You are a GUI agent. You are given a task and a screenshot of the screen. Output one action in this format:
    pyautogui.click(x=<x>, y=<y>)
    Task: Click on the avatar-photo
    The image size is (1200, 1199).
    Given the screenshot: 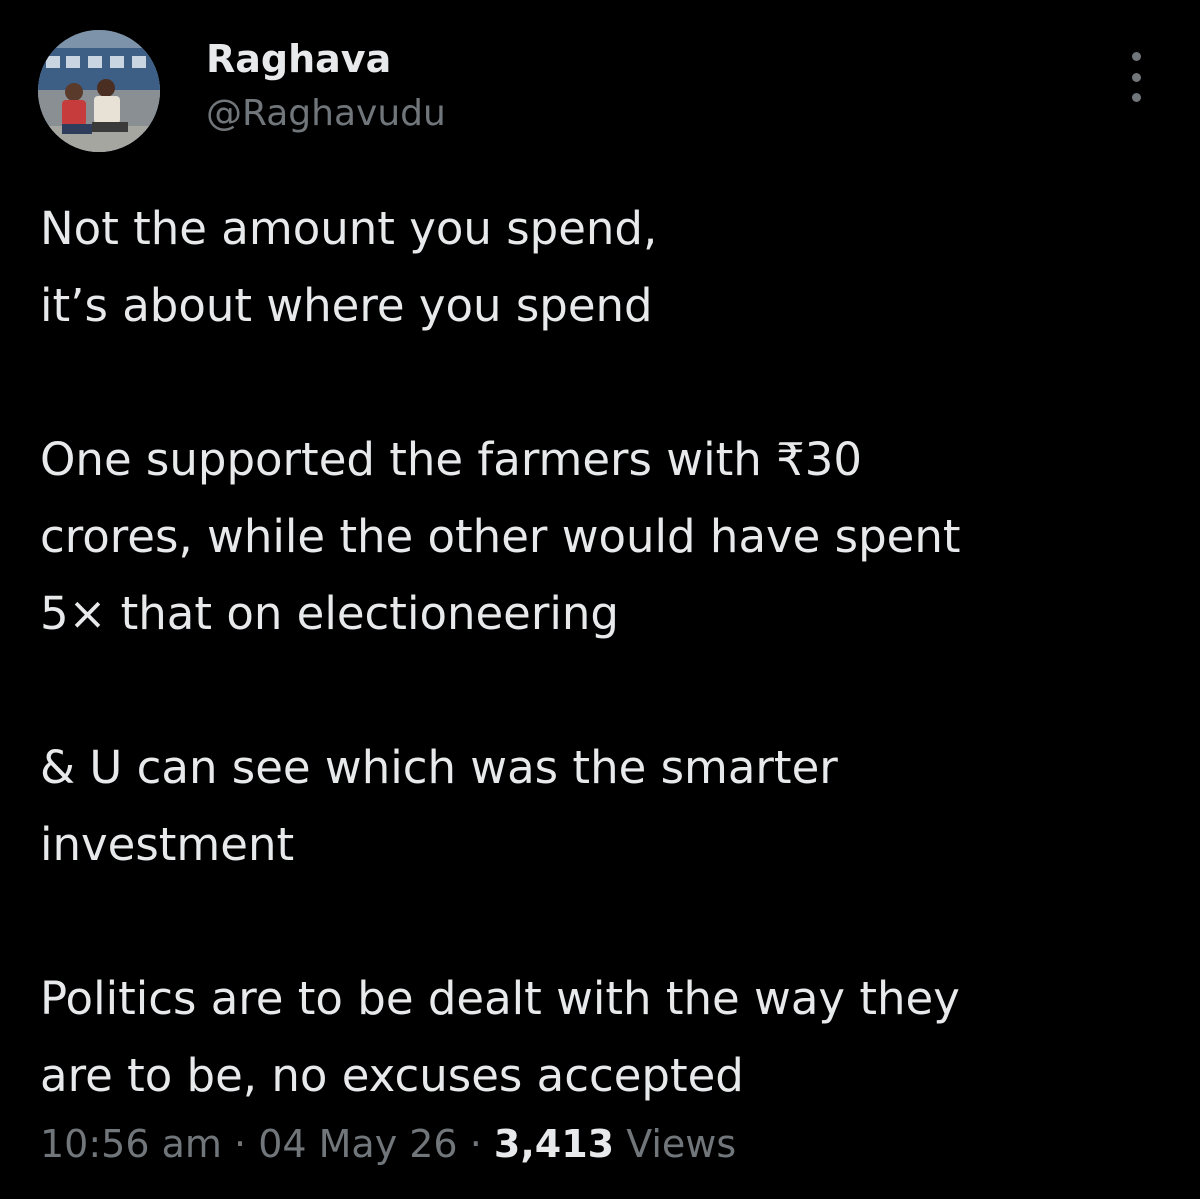 What is the action you would take?
    pyautogui.click(x=99, y=91)
    